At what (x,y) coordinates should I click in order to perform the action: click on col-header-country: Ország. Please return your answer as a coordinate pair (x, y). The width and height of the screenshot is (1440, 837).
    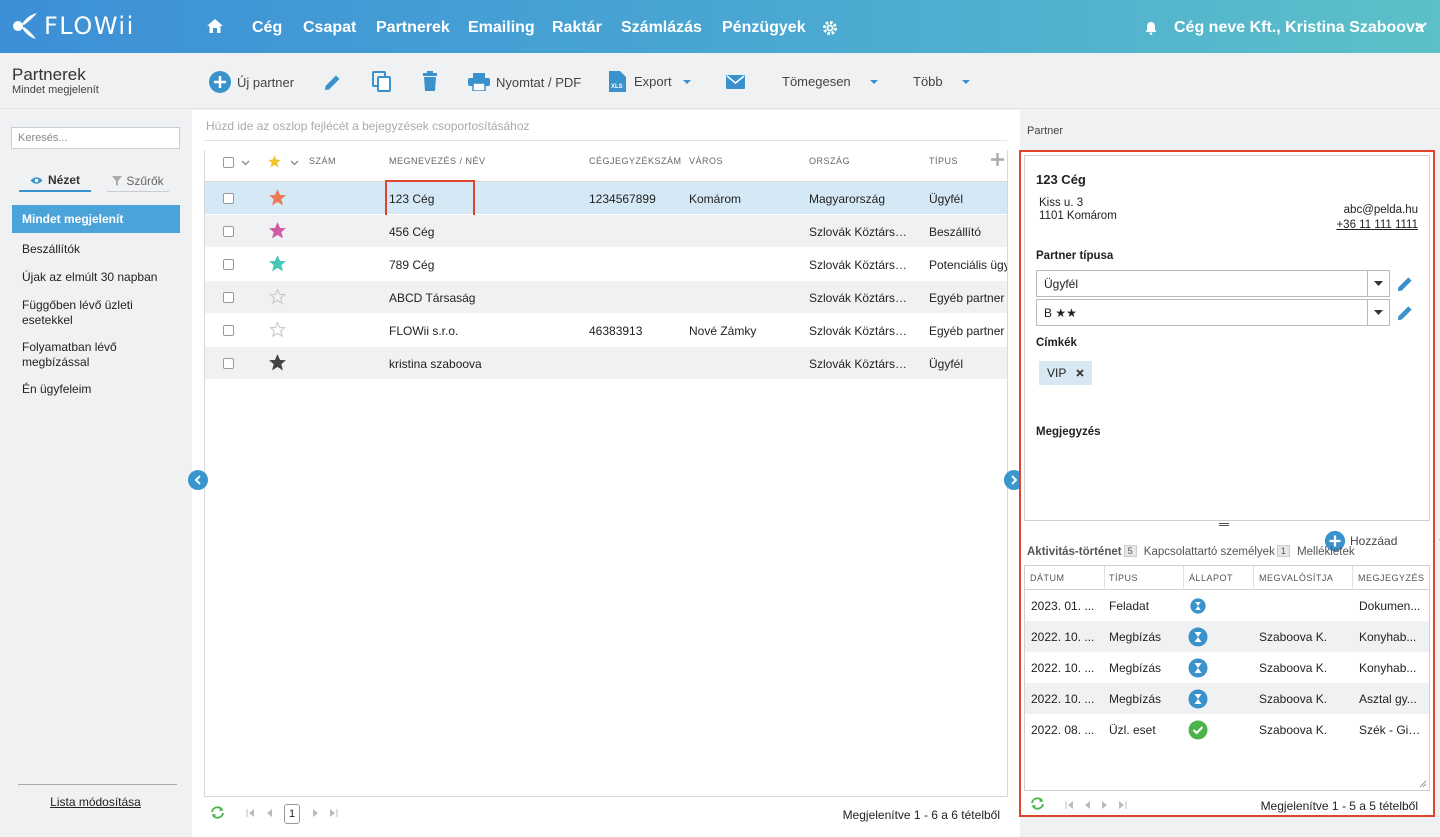
    Looking at the image, I should click on (829, 161).